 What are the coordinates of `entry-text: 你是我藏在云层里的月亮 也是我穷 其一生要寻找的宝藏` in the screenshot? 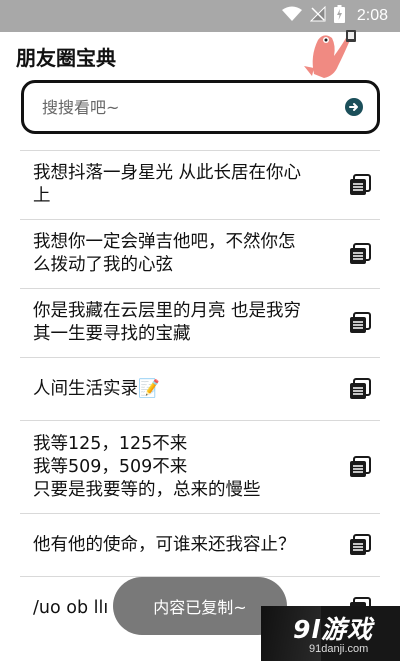 It's located at (167, 322).